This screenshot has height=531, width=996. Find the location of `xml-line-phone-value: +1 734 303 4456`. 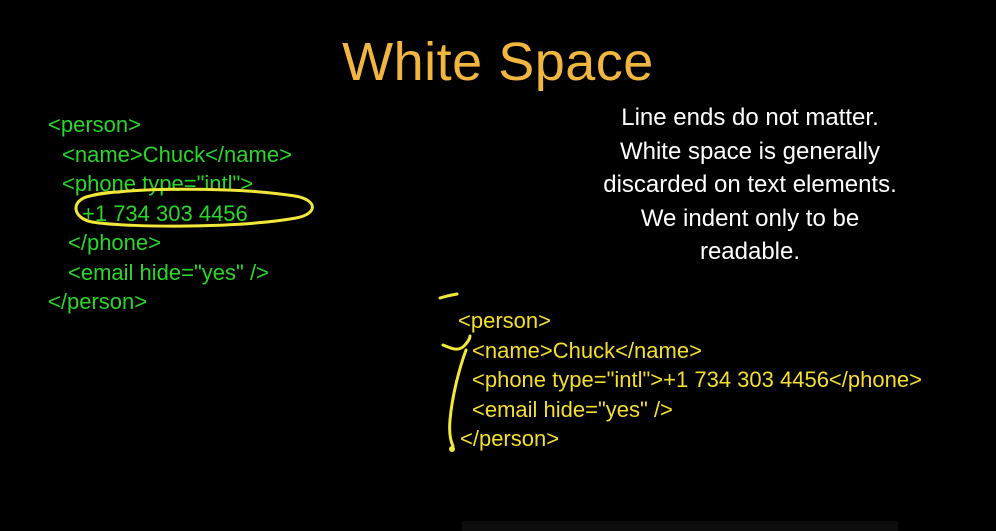

xml-line-phone-value: +1 734 303 4456 is located at coordinates (165, 213).